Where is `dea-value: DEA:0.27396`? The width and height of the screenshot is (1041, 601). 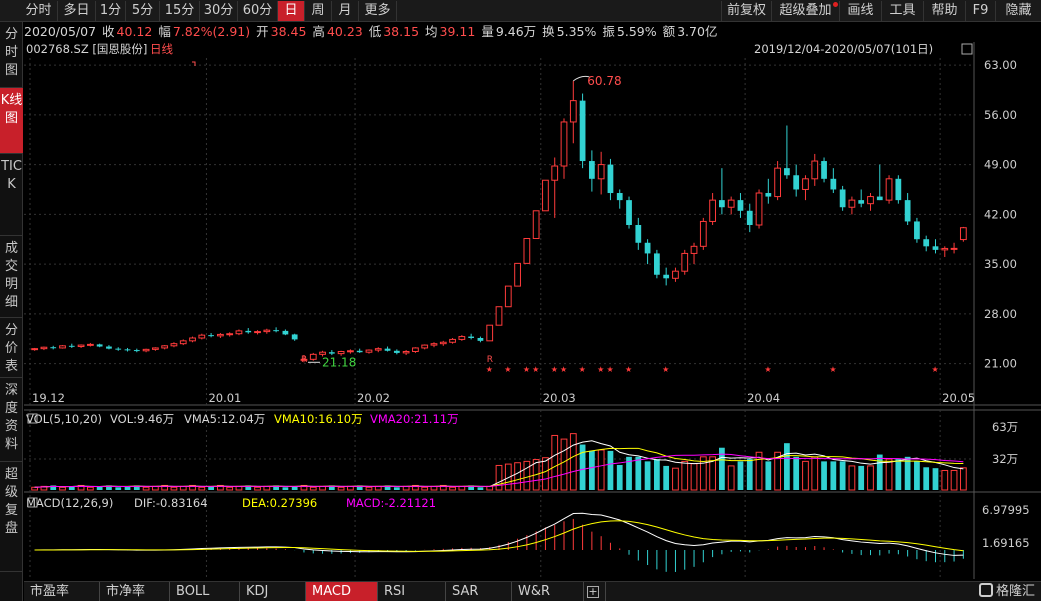
dea-value: DEA:0.27396 is located at coordinates (279, 503).